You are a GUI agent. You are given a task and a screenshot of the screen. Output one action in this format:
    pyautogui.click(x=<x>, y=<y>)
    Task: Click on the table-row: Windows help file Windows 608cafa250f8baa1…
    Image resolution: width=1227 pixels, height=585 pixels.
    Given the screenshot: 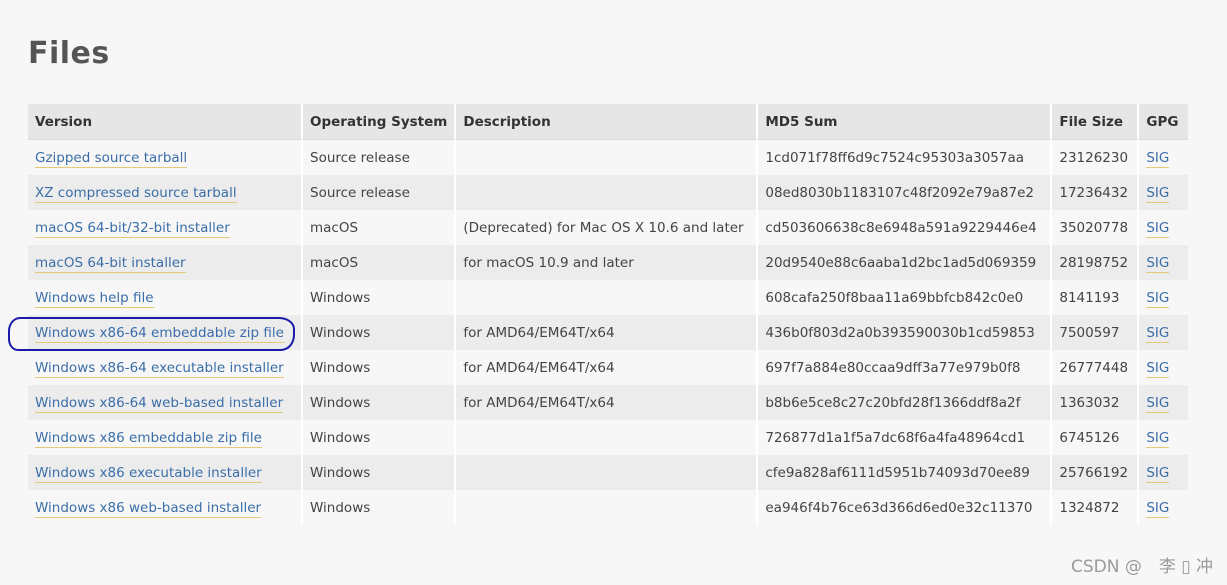 What is the action you would take?
    pyautogui.click(x=608, y=297)
    